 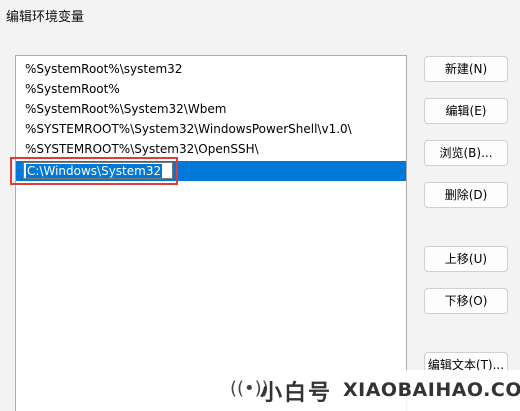 I want to click on delete-button: 删除(D), so click(x=466, y=195).